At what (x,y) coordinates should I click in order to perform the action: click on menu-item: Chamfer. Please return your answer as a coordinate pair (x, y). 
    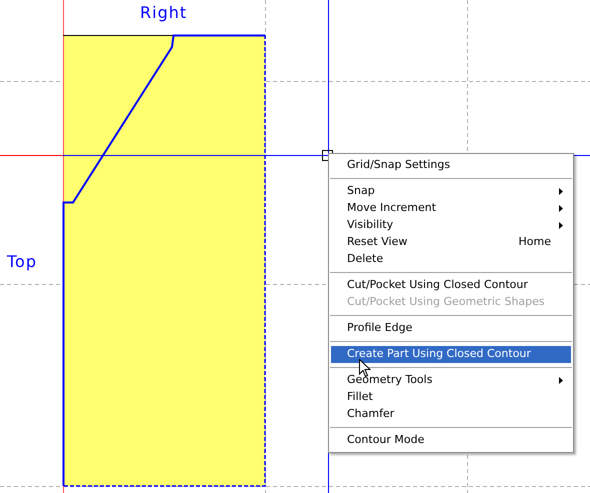
    Looking at the image, I should click on (451, 414).